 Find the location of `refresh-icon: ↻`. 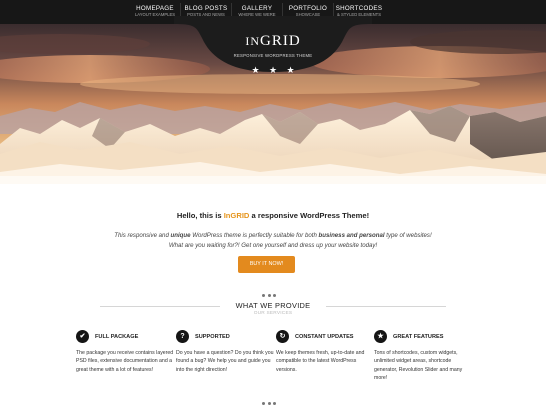

refresh-icon: ↻ is located at coordinates (282, 336).